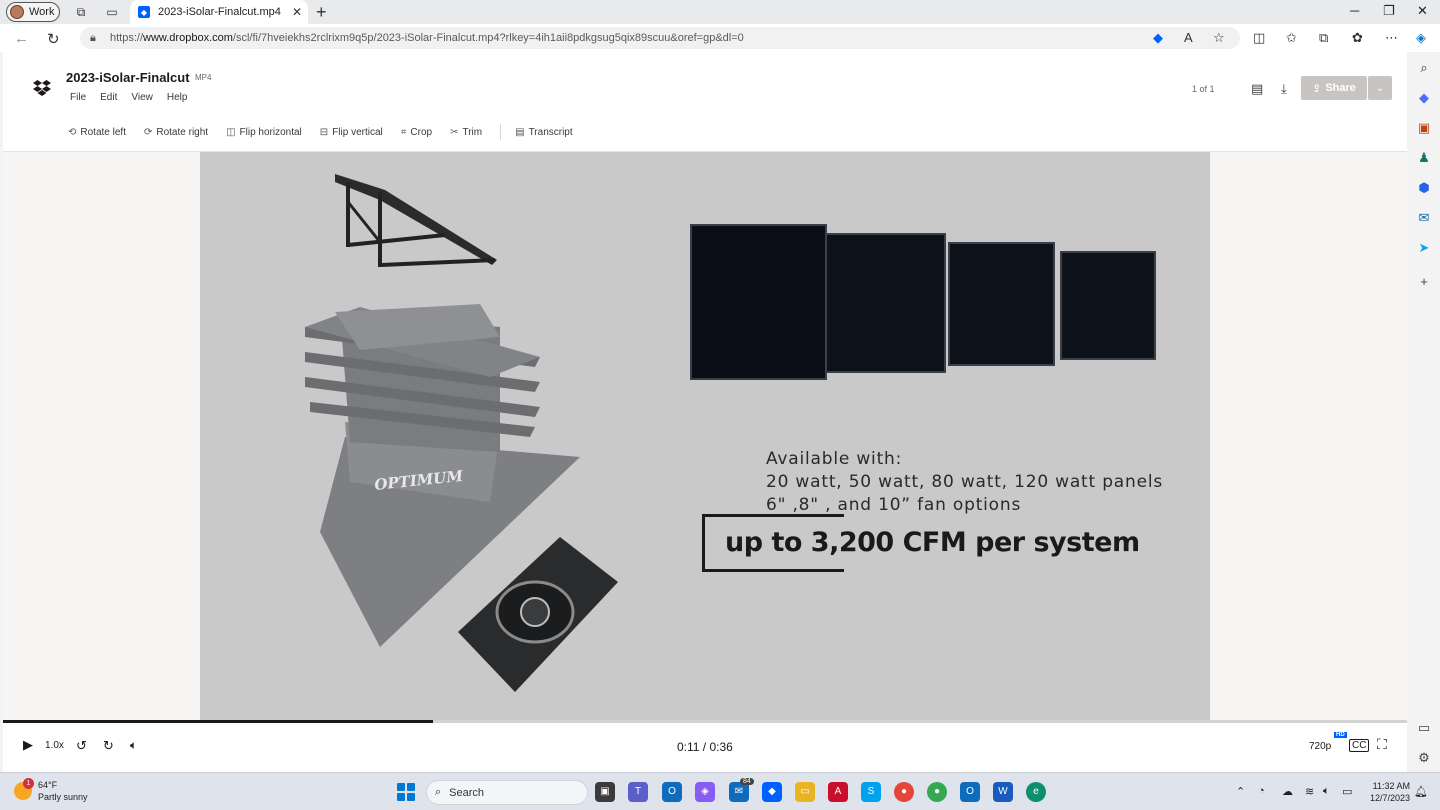 The width and height of the screenshot is (1440, 810). What do you see at coordinates (1357, 38) in the screenshot?
I see `extensions-icon: ✿` at bounding box center [1357, 38].